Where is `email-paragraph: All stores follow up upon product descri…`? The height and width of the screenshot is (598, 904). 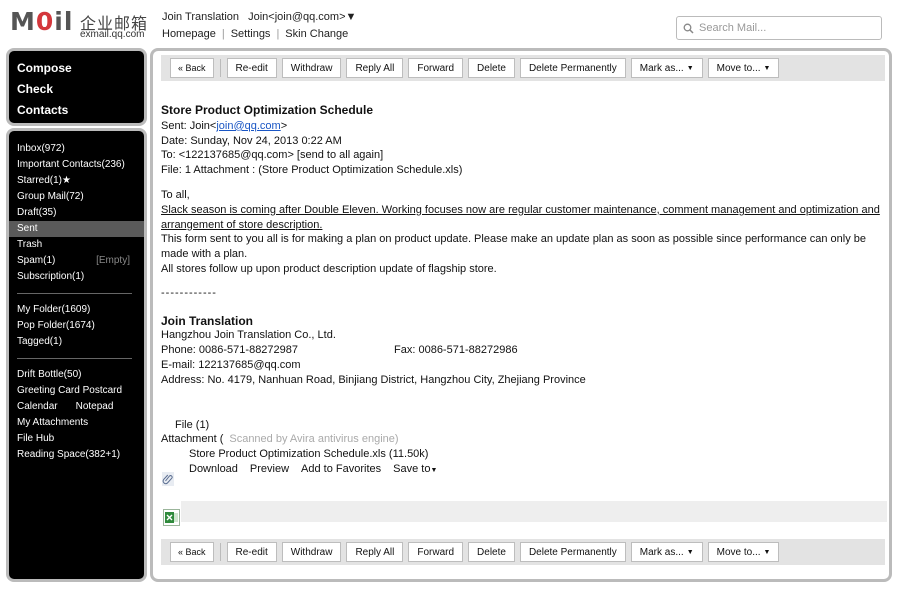
email-paragraph: All stores follow up upon product descri… is located at coordinates (329, 268).